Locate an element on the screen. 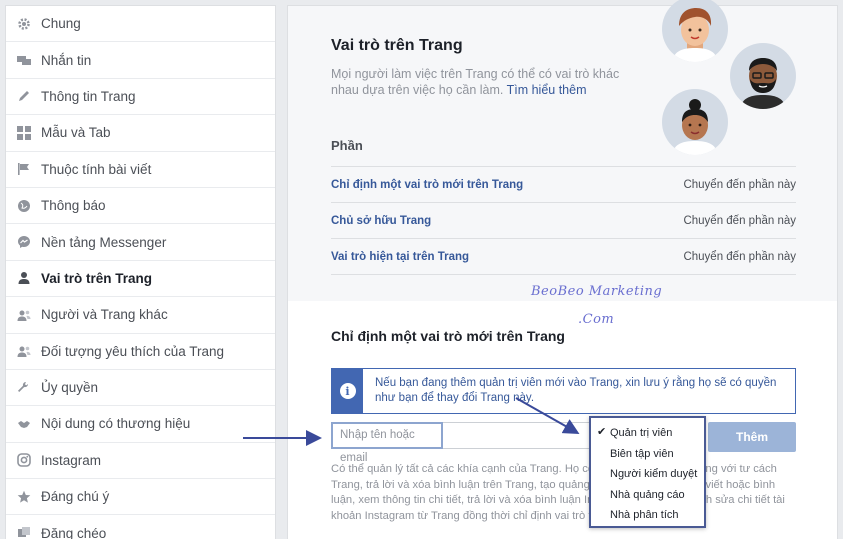 The image size is (843, 539). flag-icon is located at coordinates (24, 169).